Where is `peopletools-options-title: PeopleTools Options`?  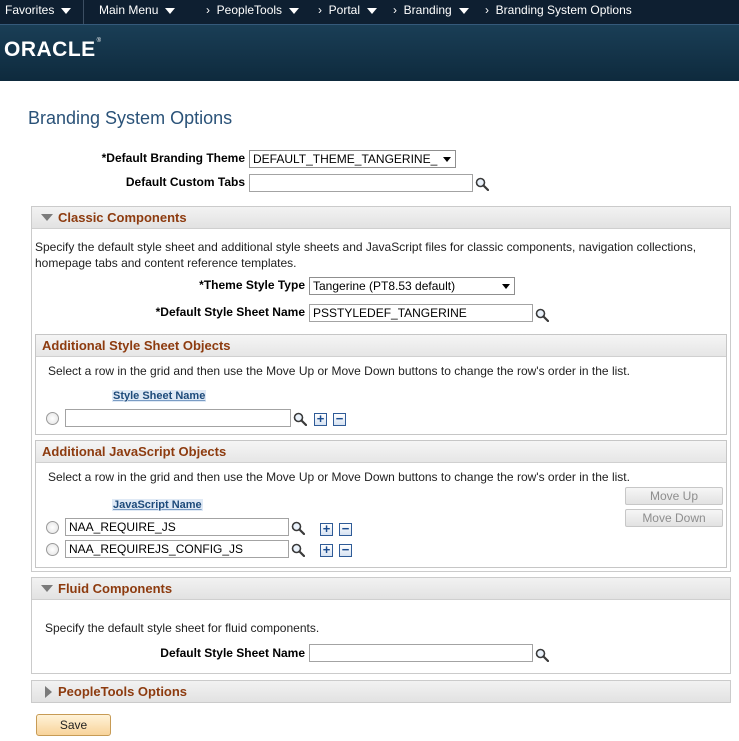 peopletools-options-title: PeopleTools Options is located at coordinates (123, 691).